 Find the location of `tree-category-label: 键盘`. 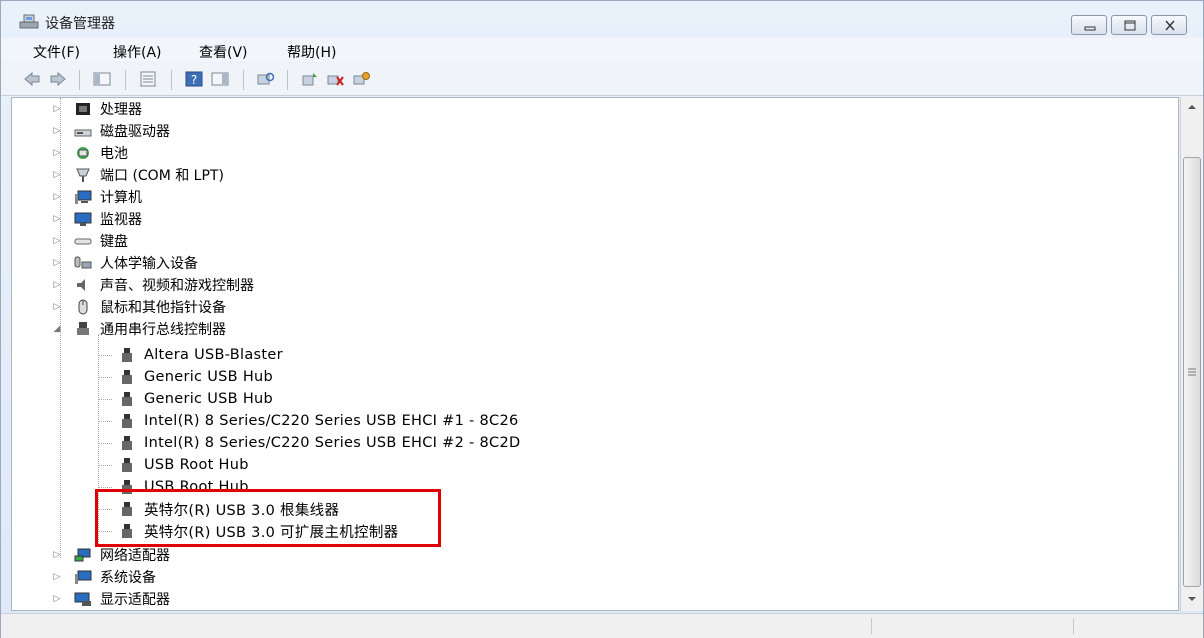

tree-category-label: 键盘 is located at coordinates (114, 242).